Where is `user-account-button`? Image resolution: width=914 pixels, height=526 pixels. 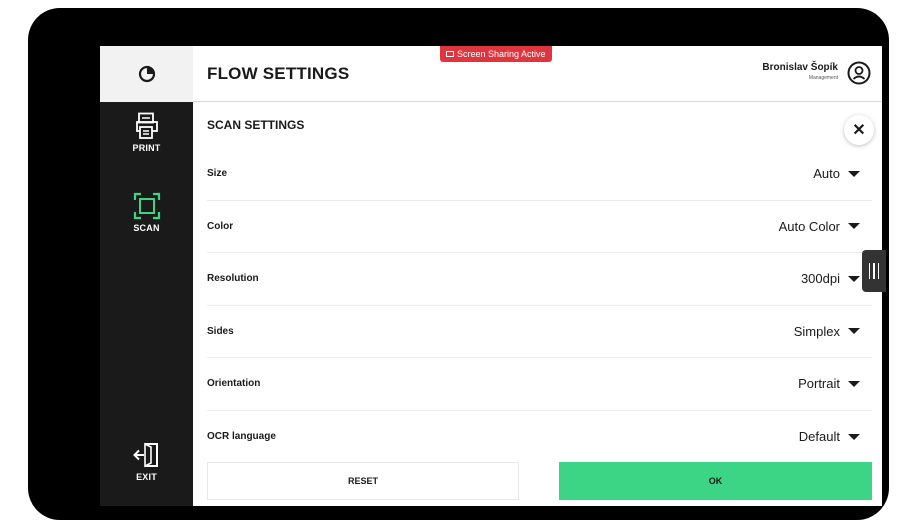 user-account-button is located at coordinates (859, 75).